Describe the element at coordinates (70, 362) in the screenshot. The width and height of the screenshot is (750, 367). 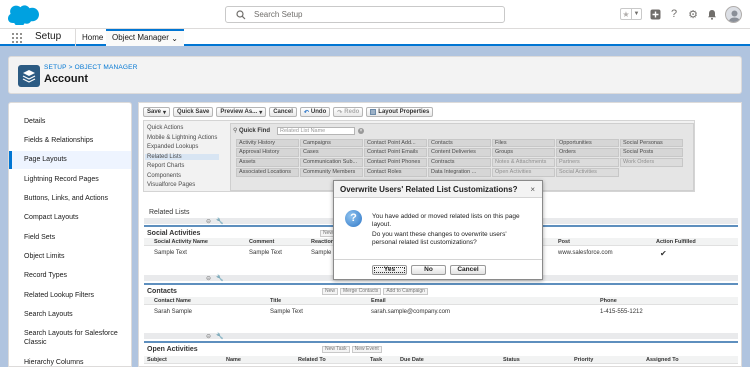
I see `sidebar-item-hierarchy-columns: Hierarchy Columns` at that location.